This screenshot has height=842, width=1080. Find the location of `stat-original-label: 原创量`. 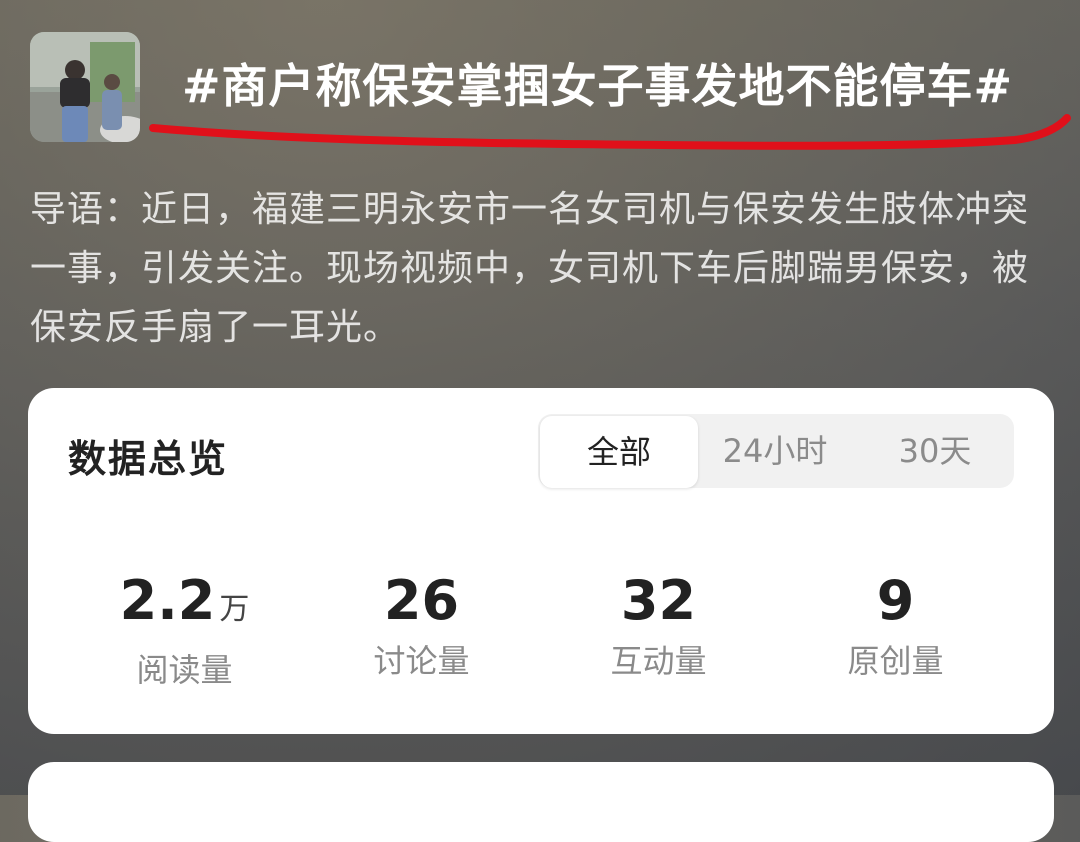

stat-original-label: 原创量 is located at coordinates (895, 661).